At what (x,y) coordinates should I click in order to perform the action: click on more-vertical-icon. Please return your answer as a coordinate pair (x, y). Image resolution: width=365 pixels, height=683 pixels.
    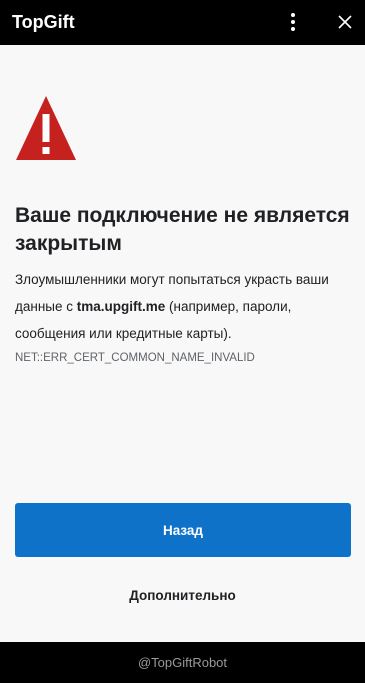
    Looking at the image, I should click on (293, 22).